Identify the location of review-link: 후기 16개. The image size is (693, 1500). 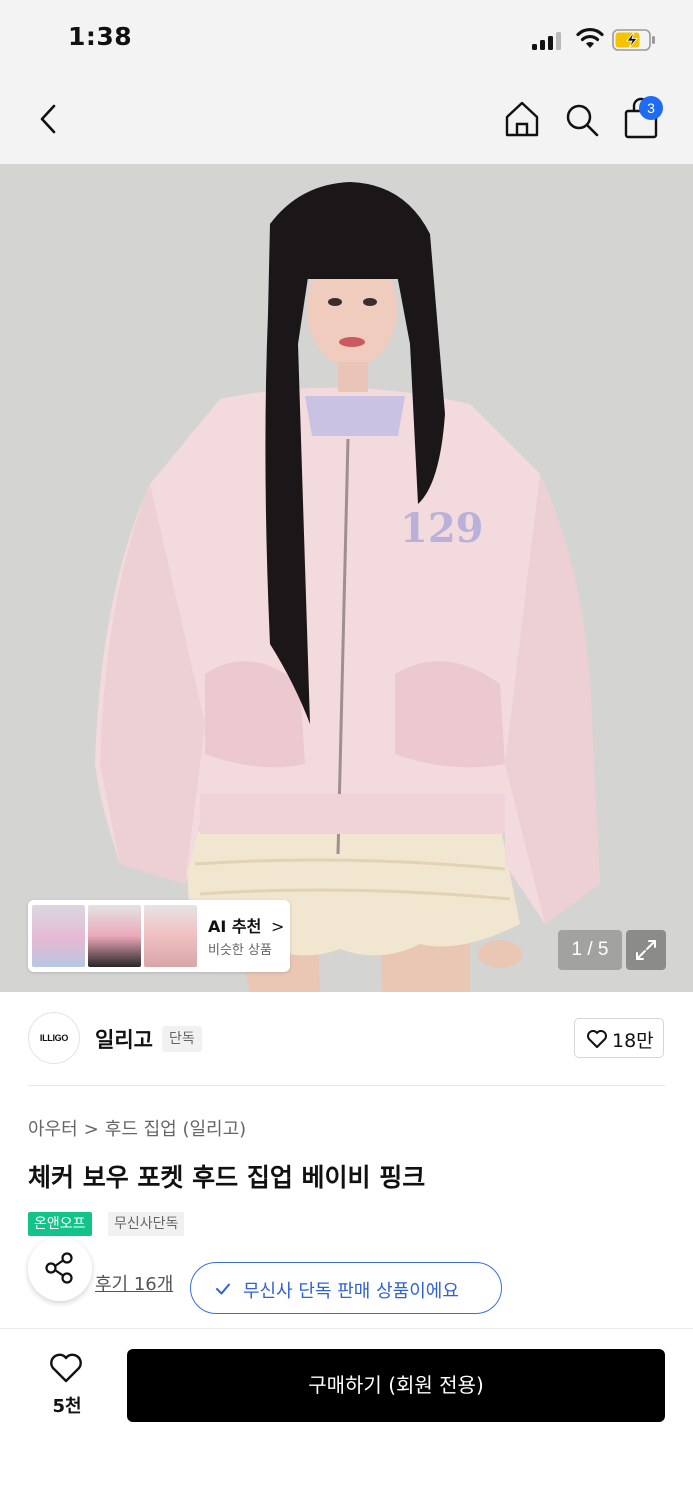
(134, 1283).